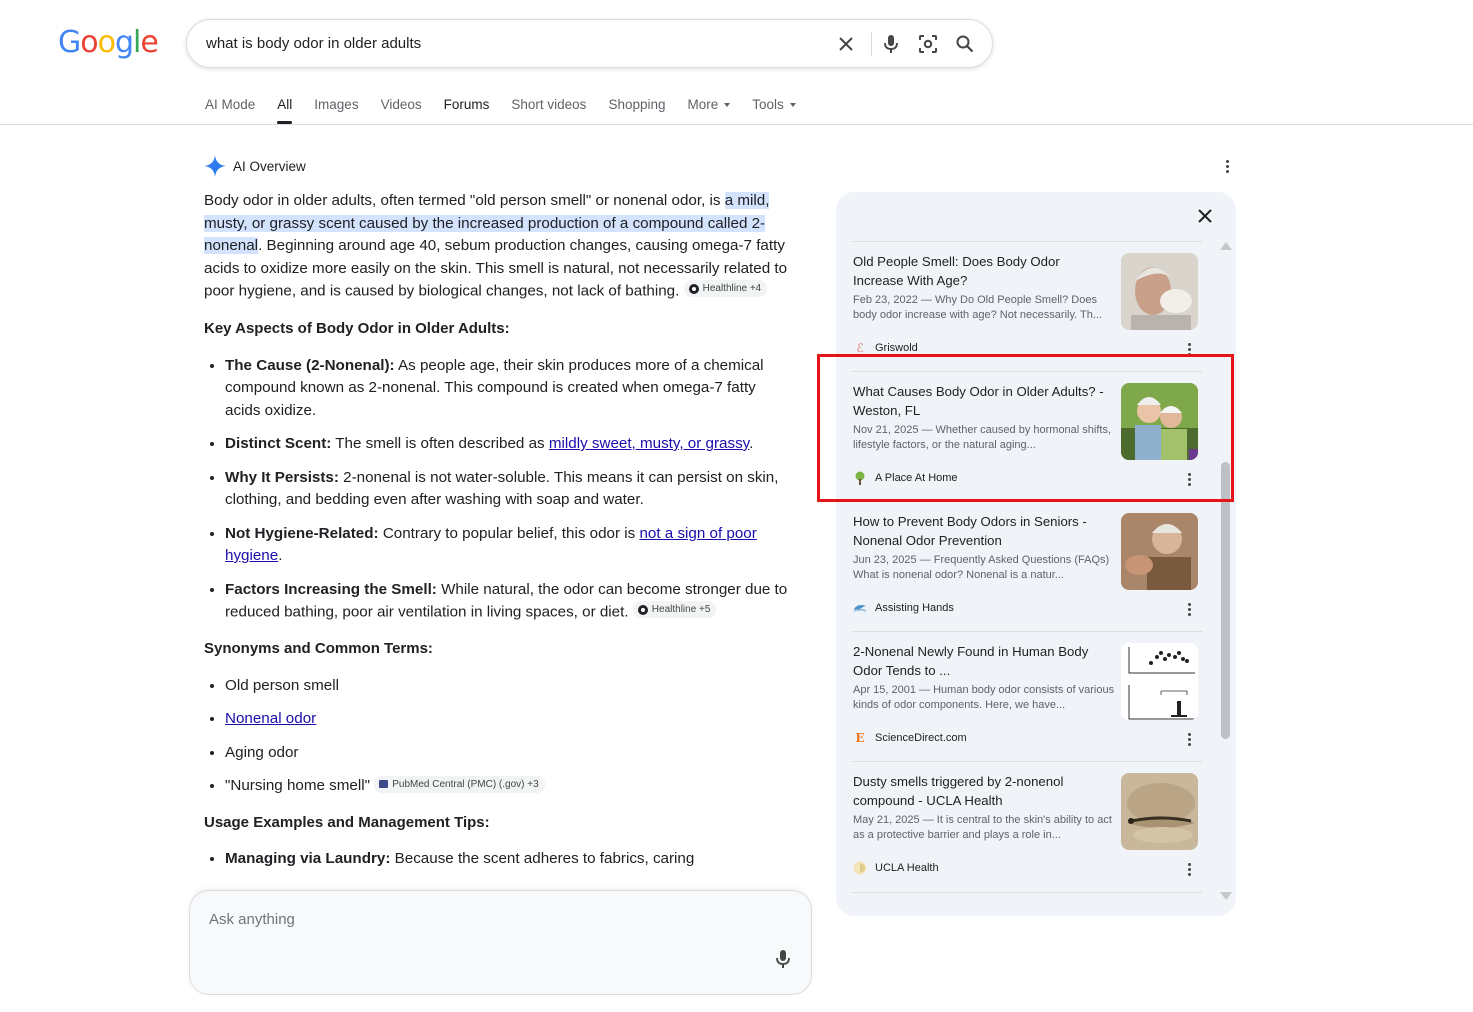 The height and width of the screenshot is (1012, 1473). What do you see at coordinates (928, 44) in the screenshot?
I see `lens-icon` at bounding box center [928, 44].